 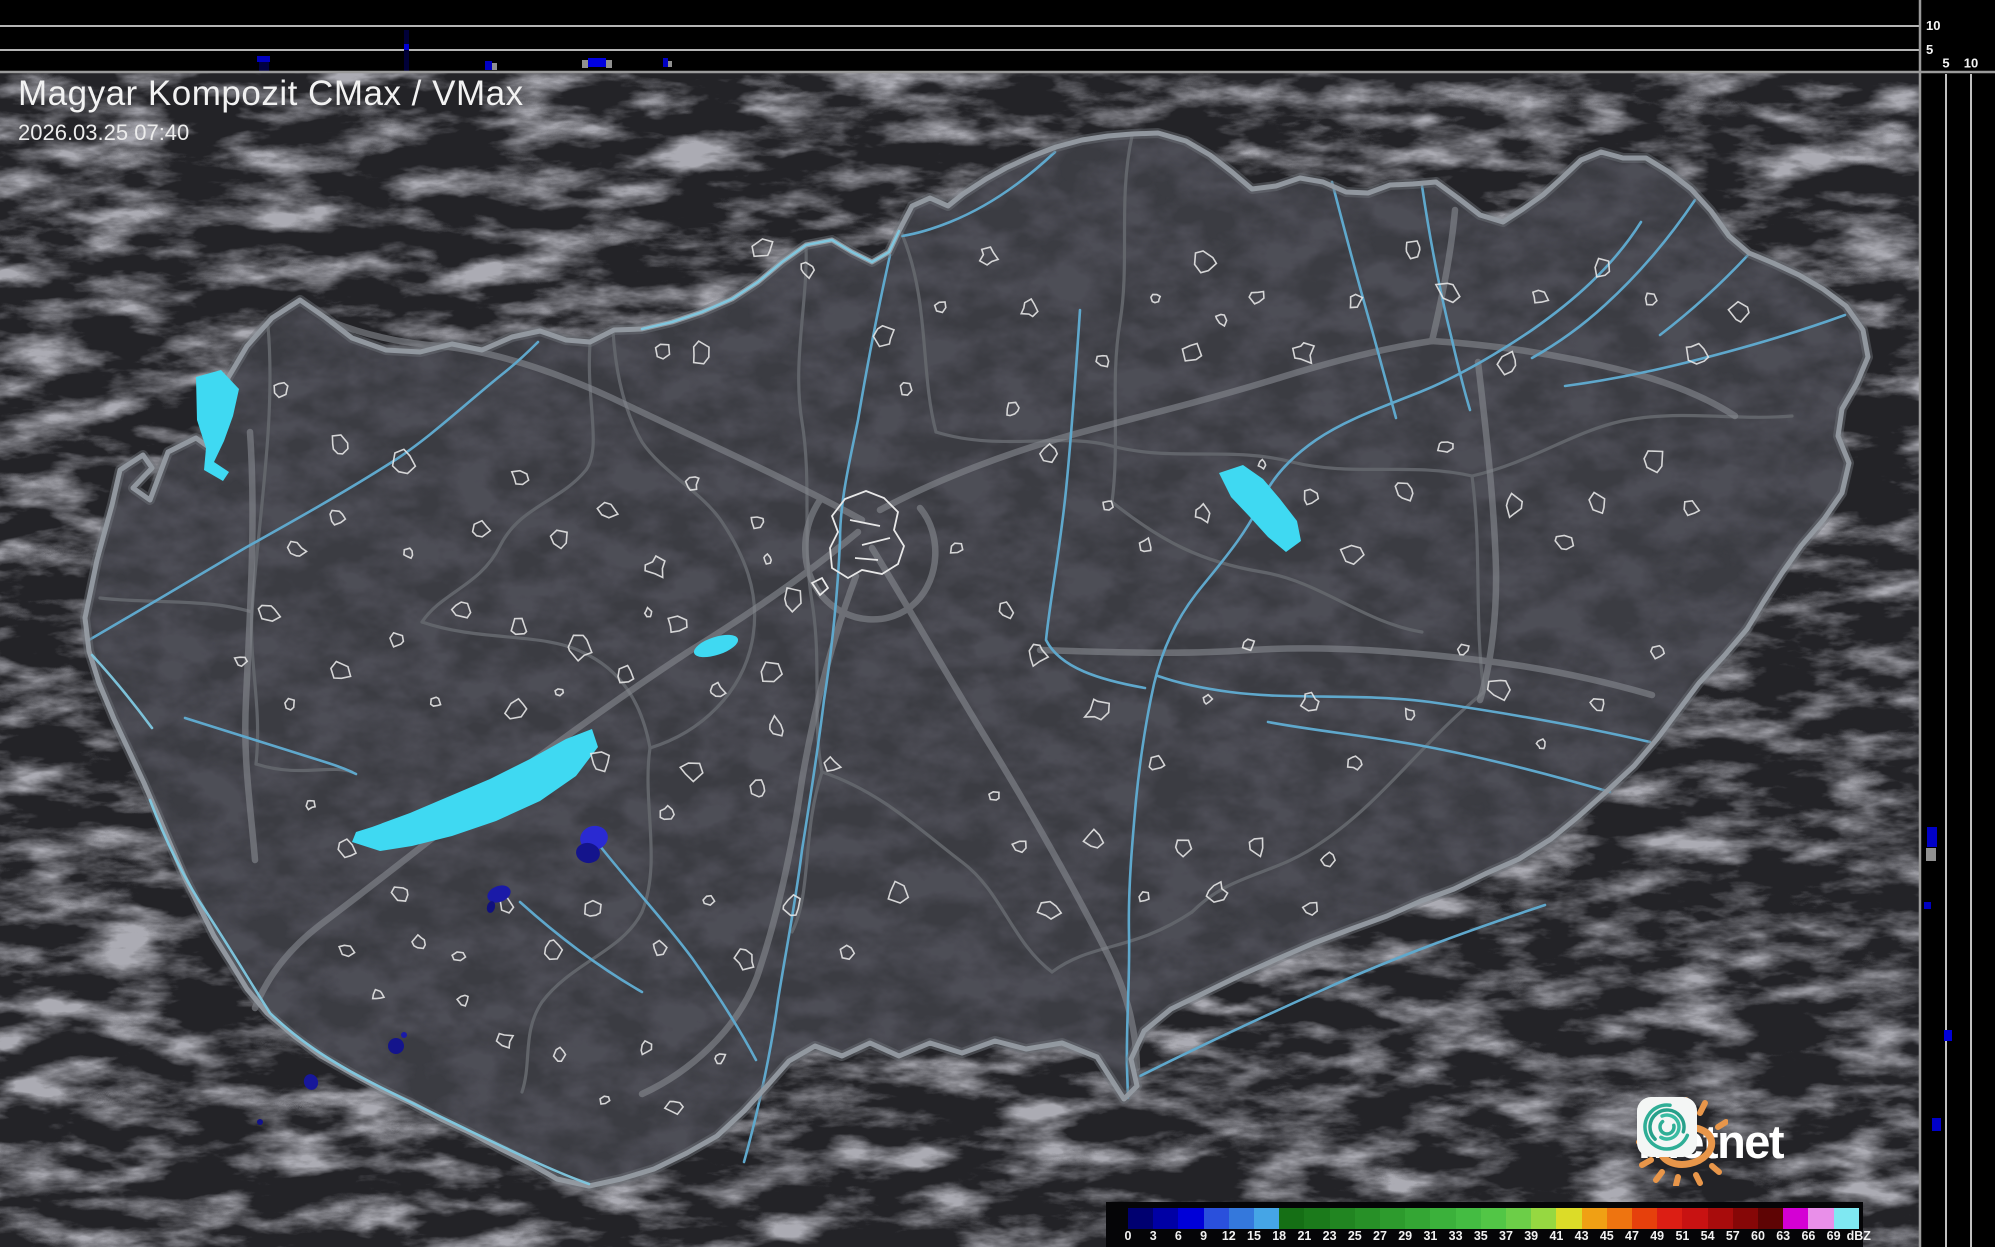 I want to click on colorbar-tick-label: 0, so click(x=1128, y=1236).